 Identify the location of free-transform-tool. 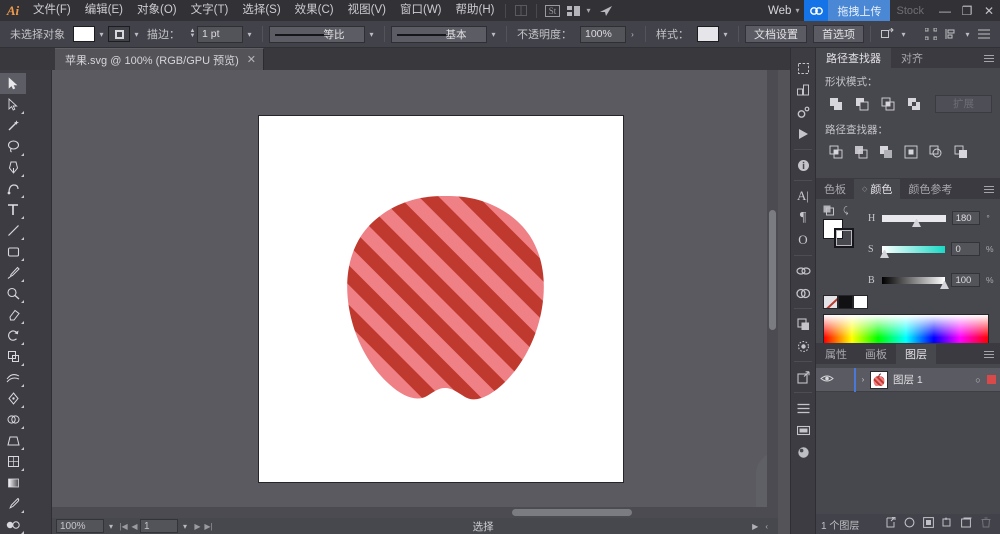
(13, 398).